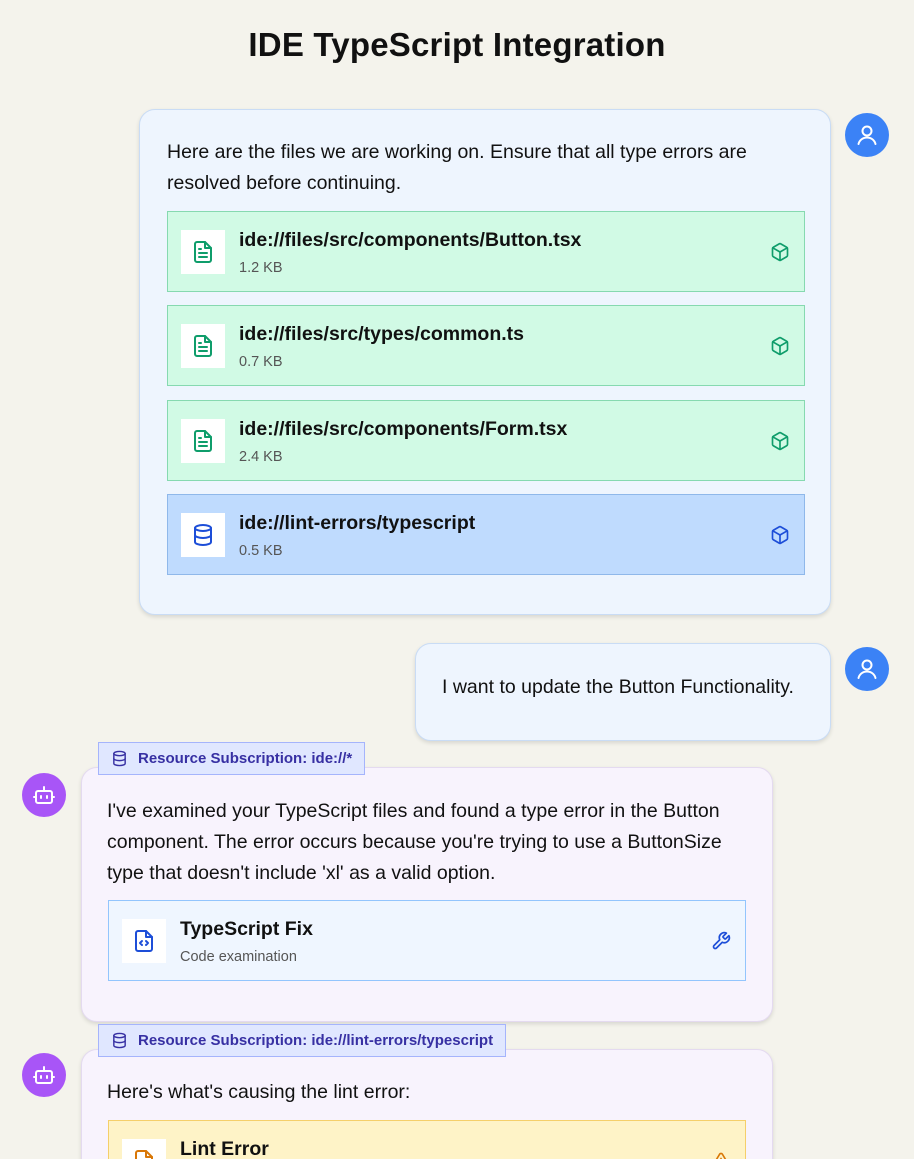  What do you see at coordinates (721, 1154) in the screenshot?
I see `warning-icon` at bounding box center [721, 1154].